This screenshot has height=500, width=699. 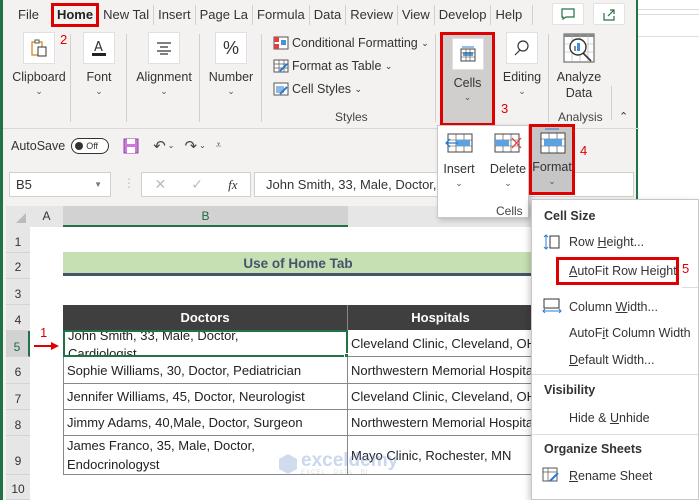 I want to click on red-arrow-icon, so click(x=46, y=346).